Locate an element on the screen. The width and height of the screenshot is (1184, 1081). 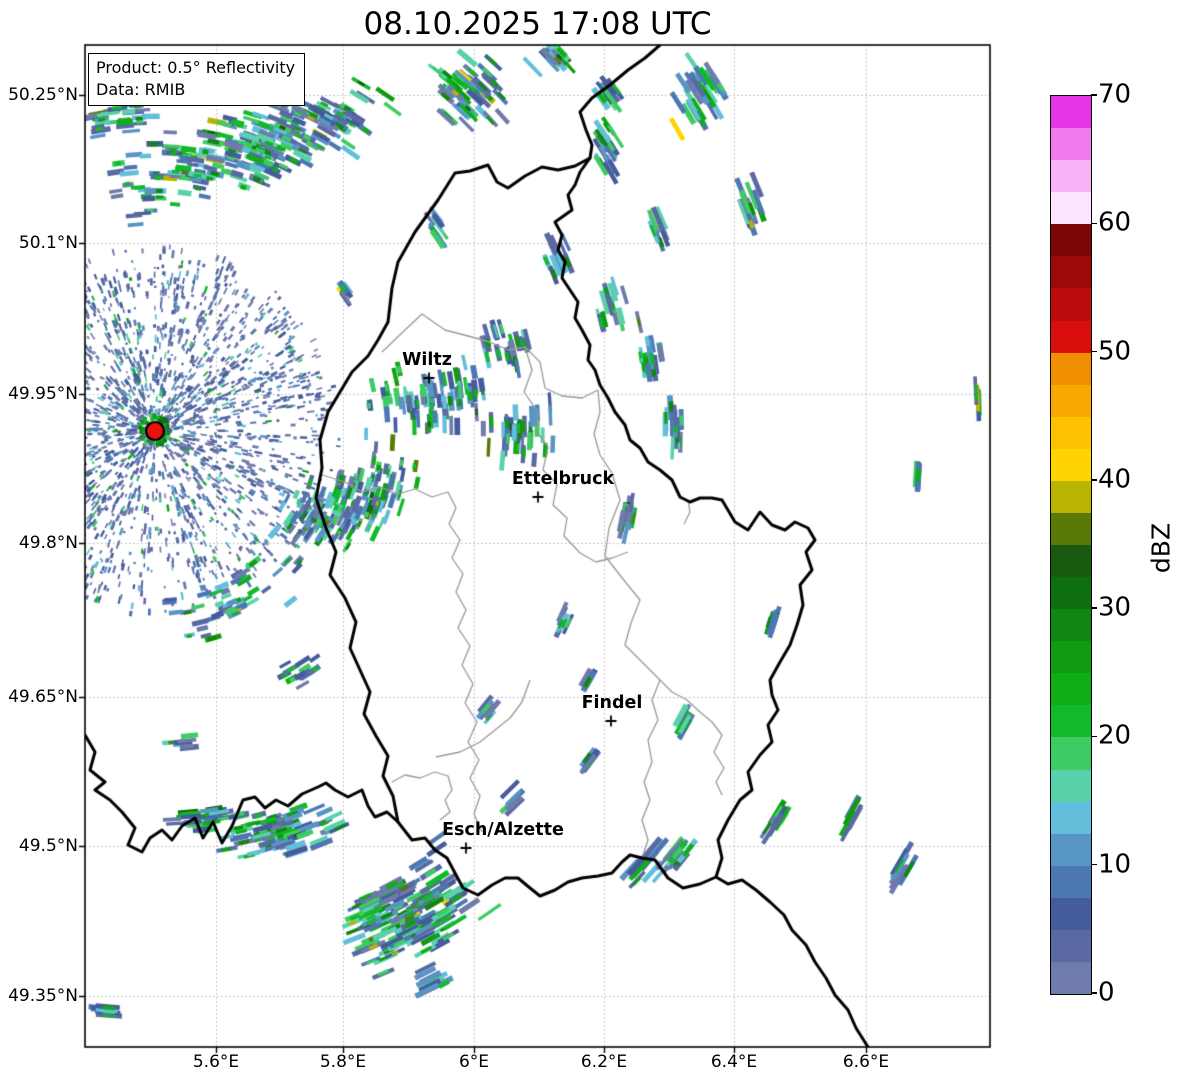
colorbar-tick-0: 0 is located at coordinates (1106, 992).